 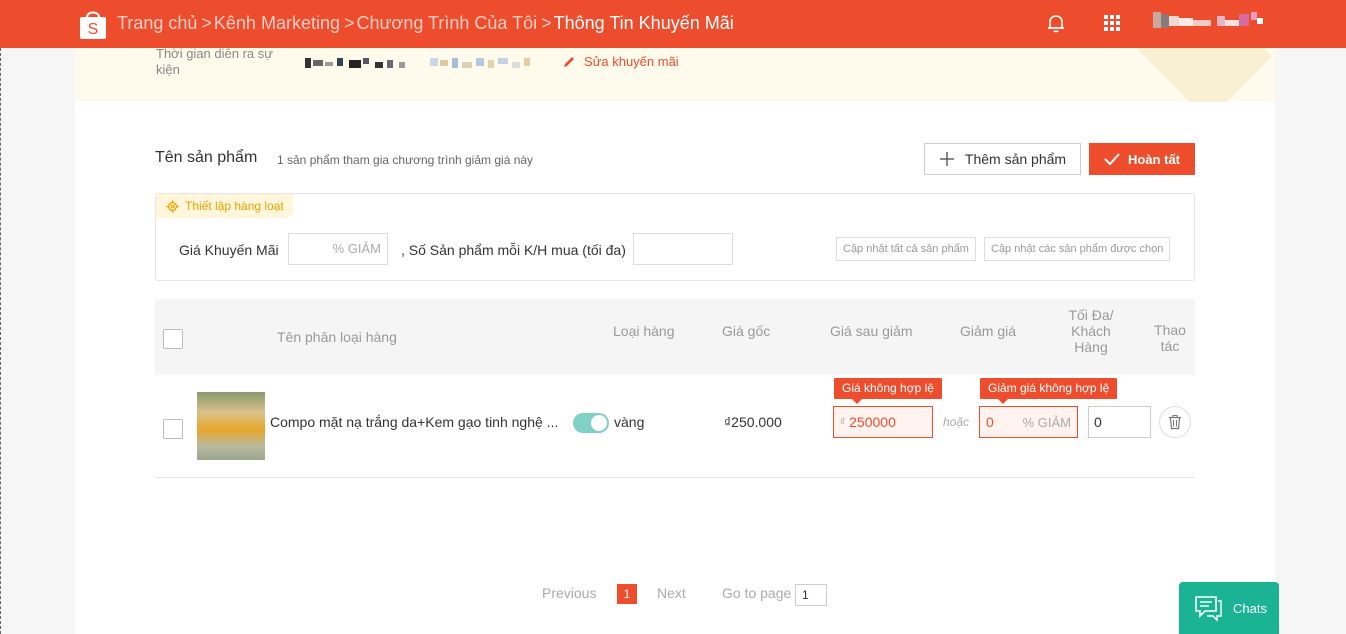 What do you see at coordinates (631, 61) in the screenshot?
I see `edit-promotion-label: Sửa khuyến mãi` at bounding box center [631, 61].